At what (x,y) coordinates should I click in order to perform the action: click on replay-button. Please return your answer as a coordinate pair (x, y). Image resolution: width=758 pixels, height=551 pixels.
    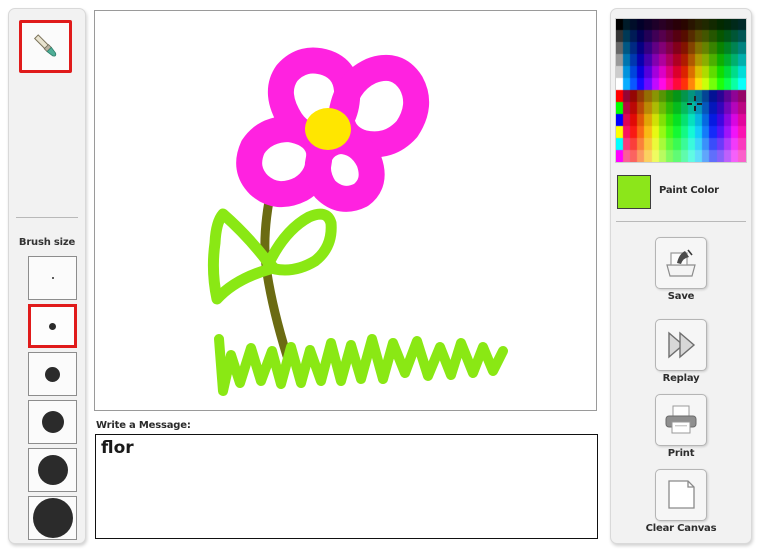
    Looking at the image, I should click on (681, 345).